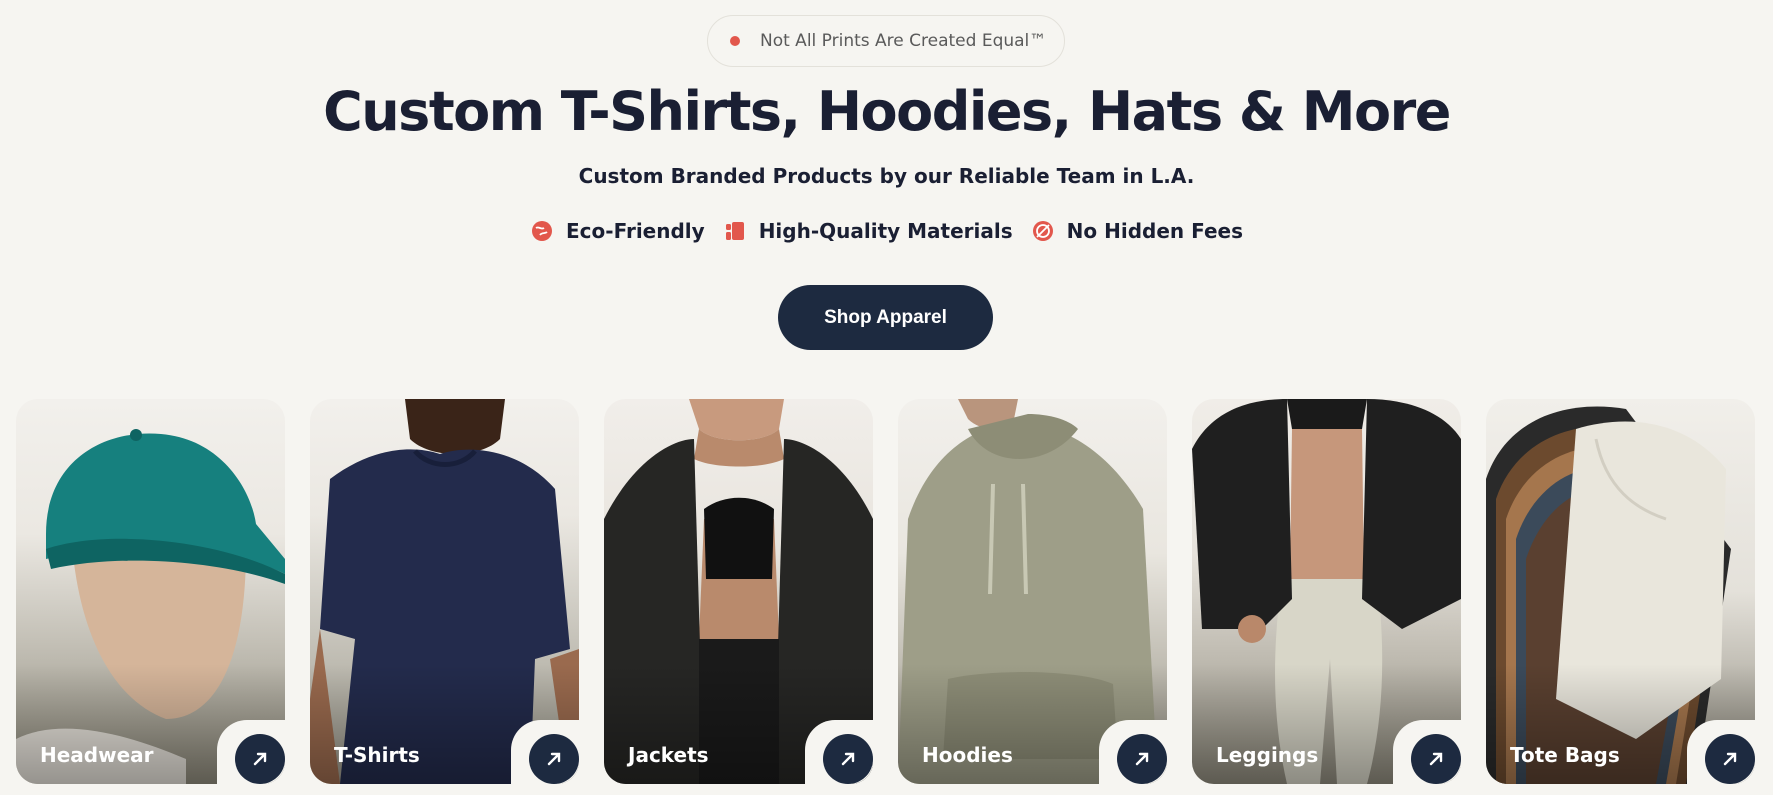 This screenshot has height=795, width=1773. Describe the element at coordinates (967, 755) in the screenshot. I see `category-label: Hoodies` at that location.